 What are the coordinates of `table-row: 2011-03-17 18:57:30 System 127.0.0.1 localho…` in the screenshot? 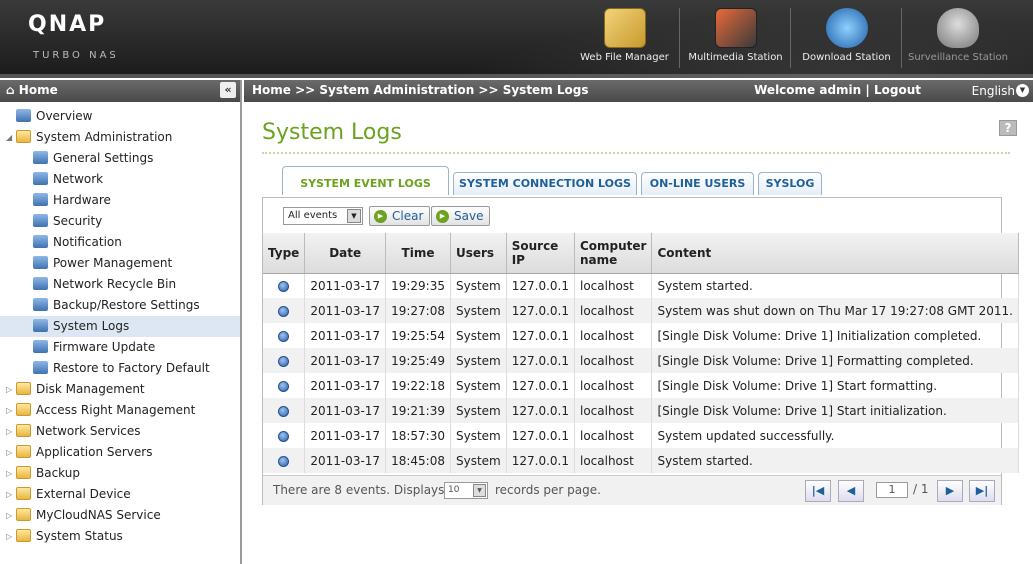 It's located at (641, 435).